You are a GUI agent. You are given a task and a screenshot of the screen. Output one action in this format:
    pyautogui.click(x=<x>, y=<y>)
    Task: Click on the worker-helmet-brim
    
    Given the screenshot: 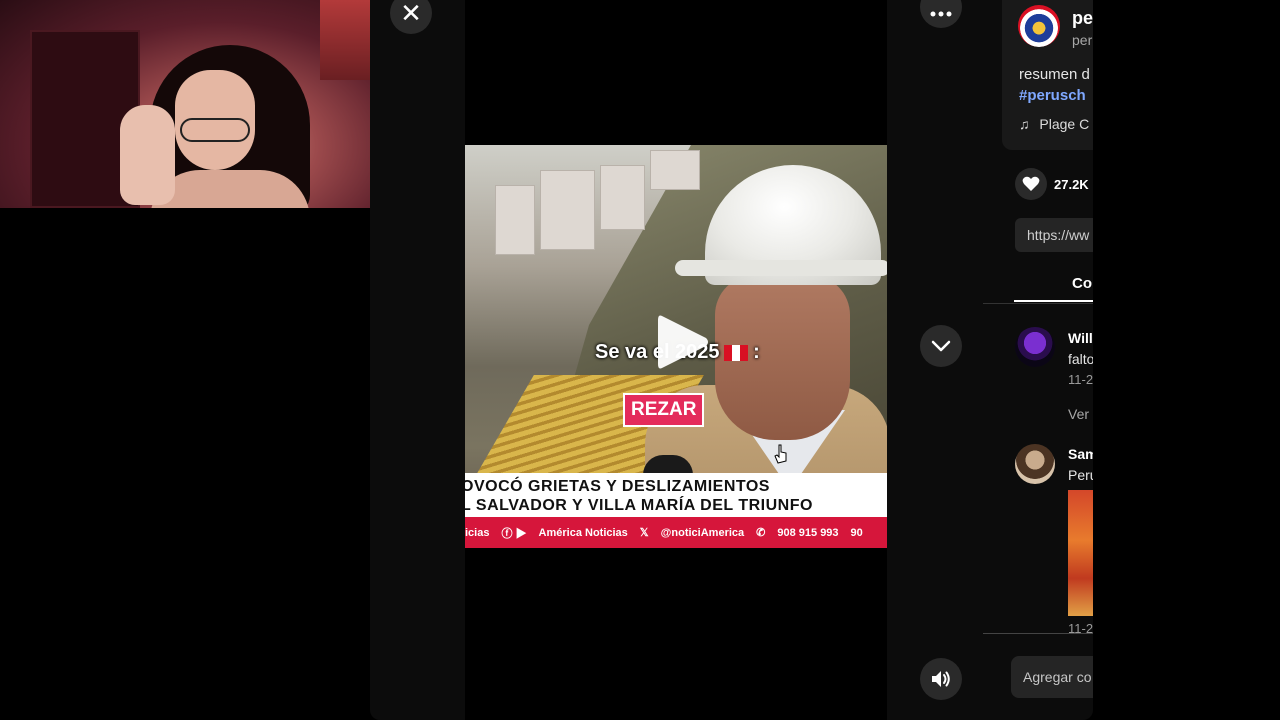 What is the action you would take?
    pyautogui.click(x=781, y=268)
    